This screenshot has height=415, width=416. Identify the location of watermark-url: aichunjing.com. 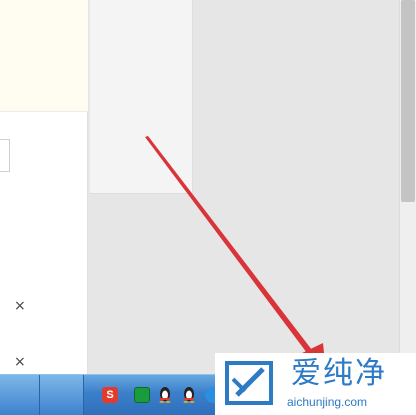
(327, 402).